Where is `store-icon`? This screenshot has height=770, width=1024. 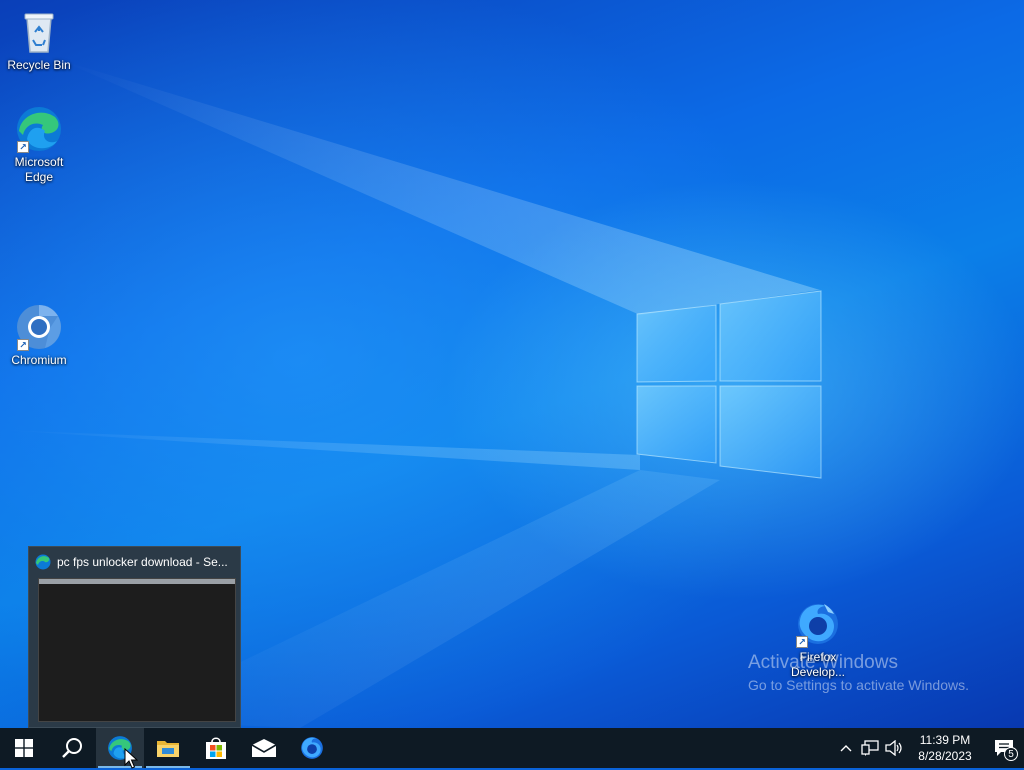
store-icon is located at coordinates (216, 748).